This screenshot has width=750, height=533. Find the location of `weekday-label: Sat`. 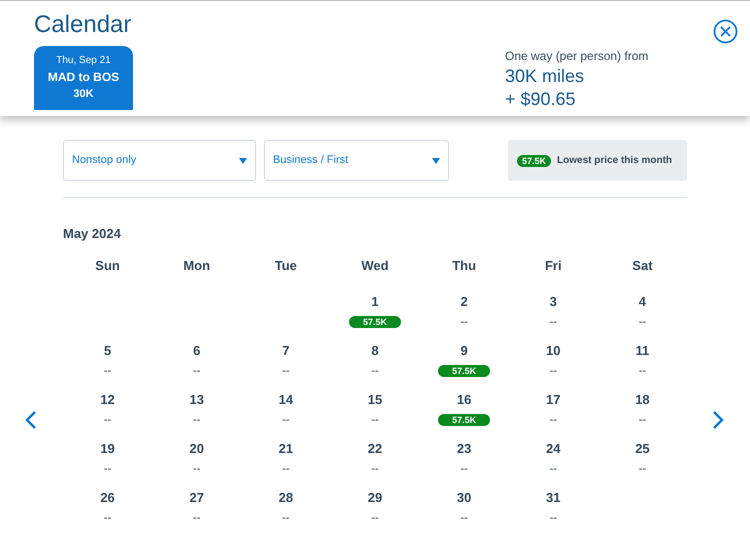

weekday-label: Sat is located at coordinates (642, 265).